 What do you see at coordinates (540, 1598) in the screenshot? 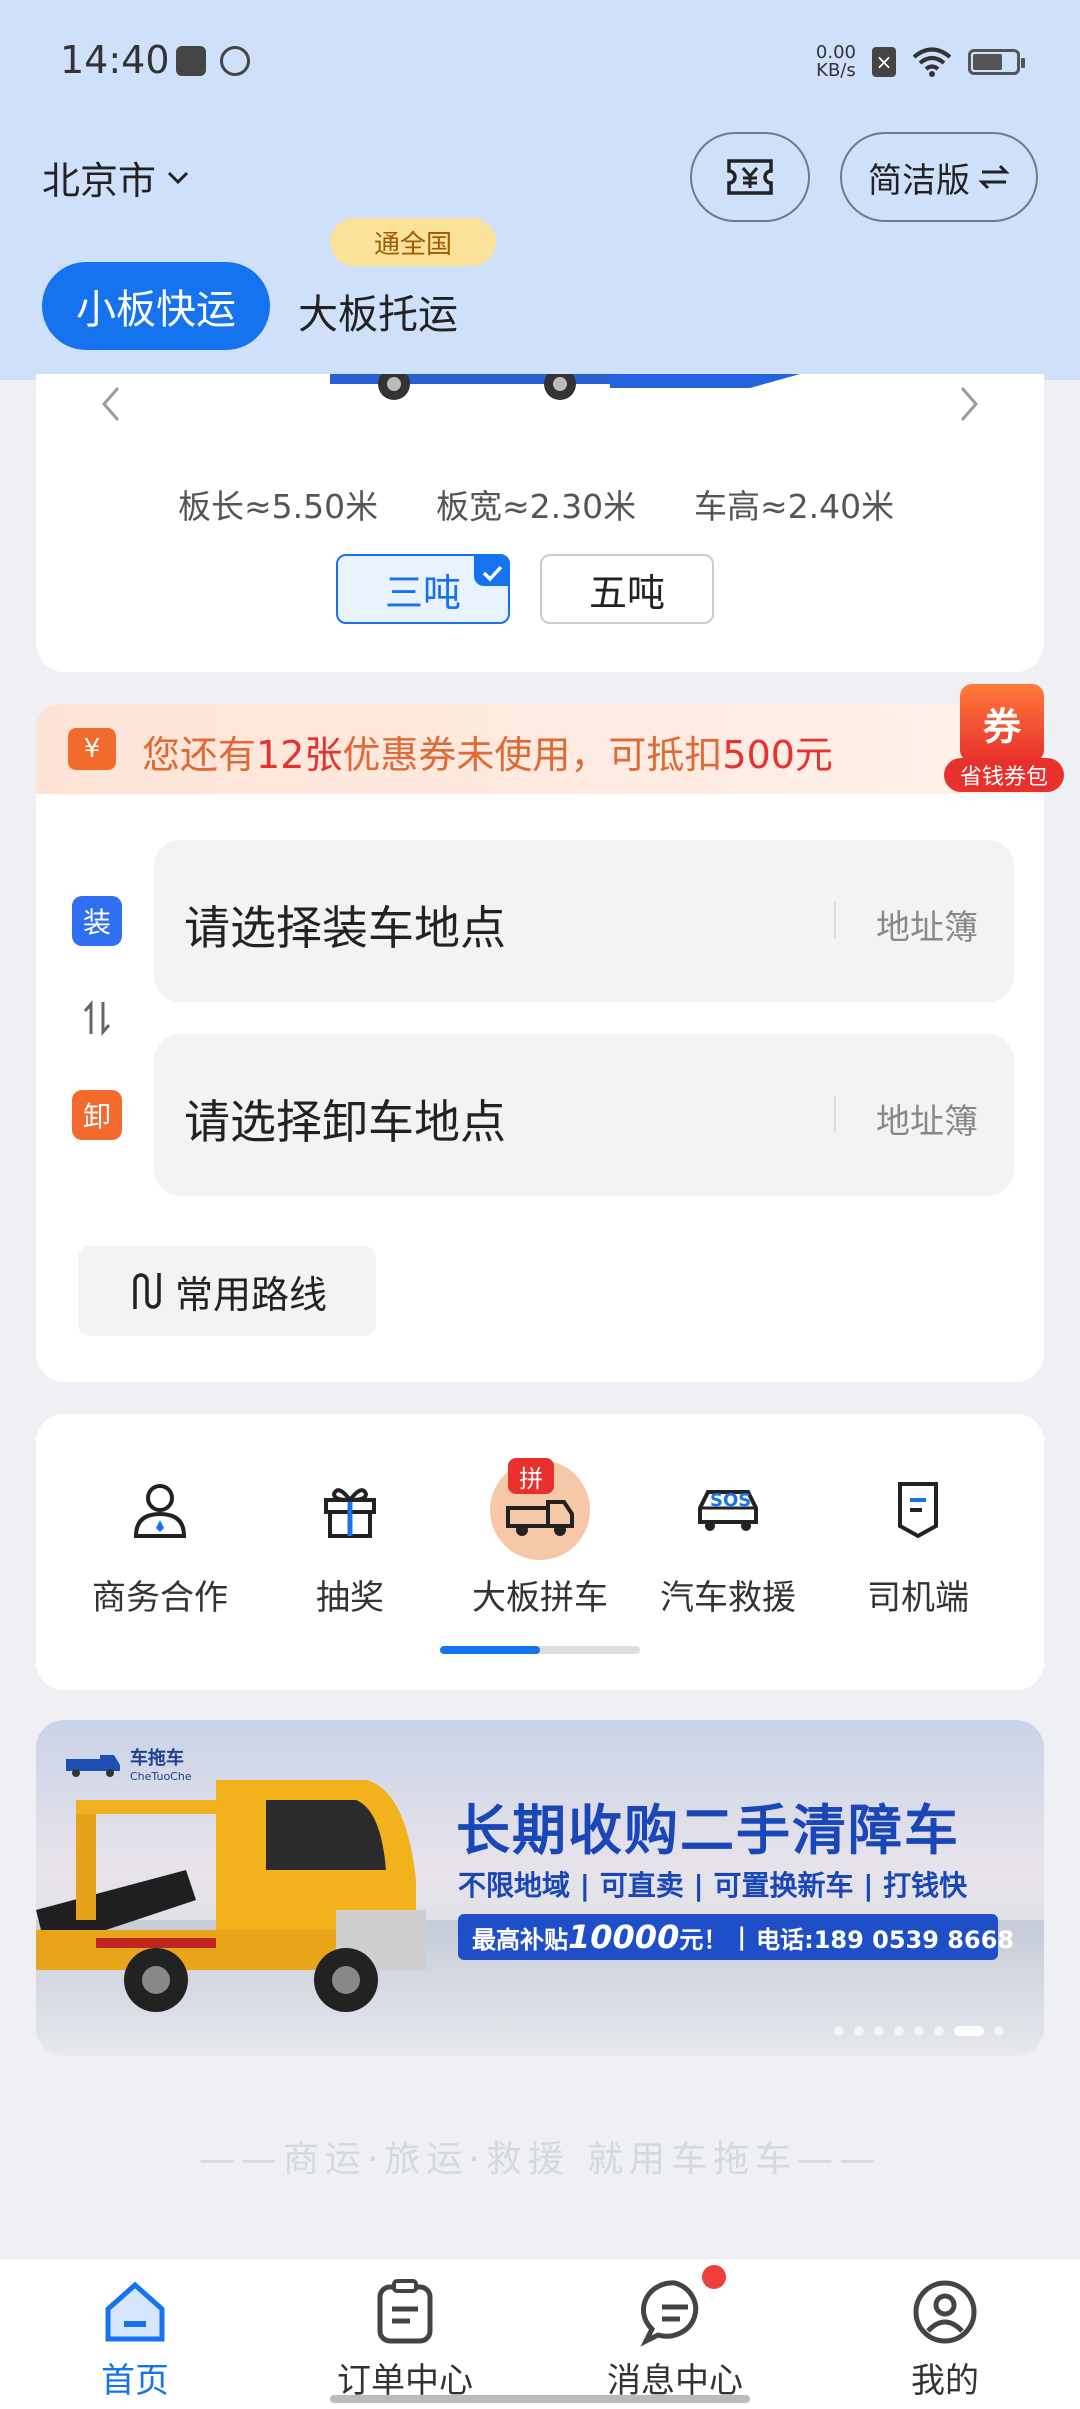
I see `service-carpool-label: 大板拼车` at bounding box center [540, 1598].